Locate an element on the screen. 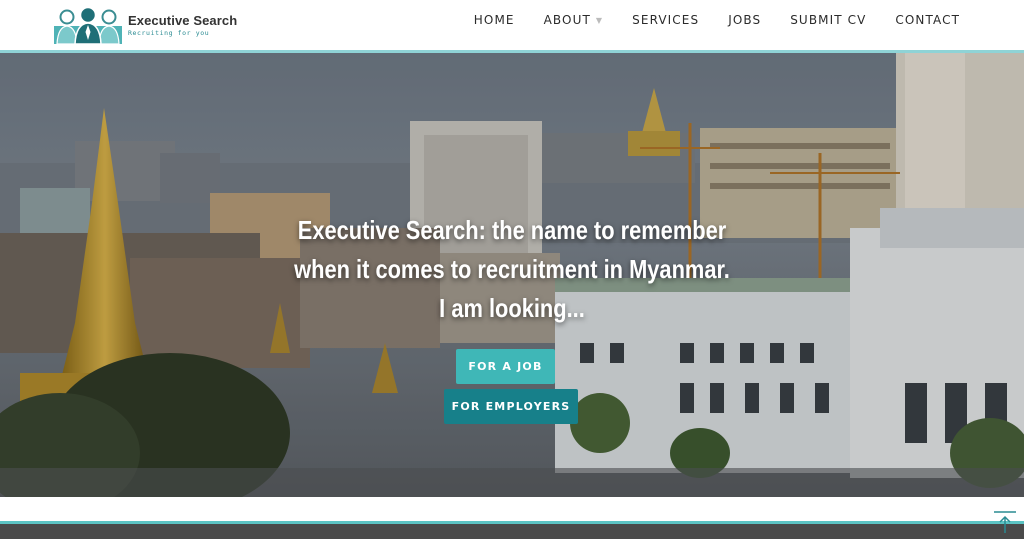  nav-submit-cv-label: SUBMIT CV is located at coordinates (828, 20).